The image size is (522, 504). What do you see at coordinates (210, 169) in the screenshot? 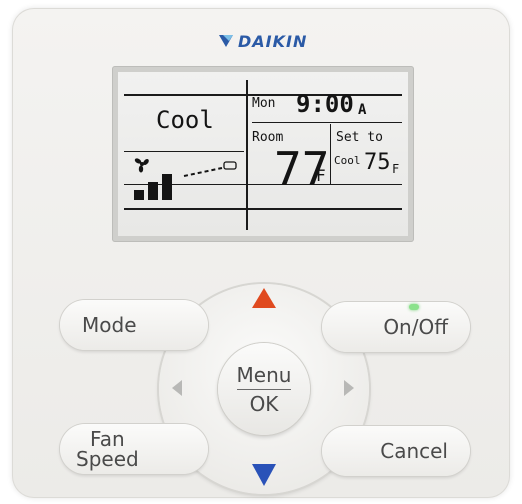
I see `airflow-direction-icon` at bounding box center [210, 169].